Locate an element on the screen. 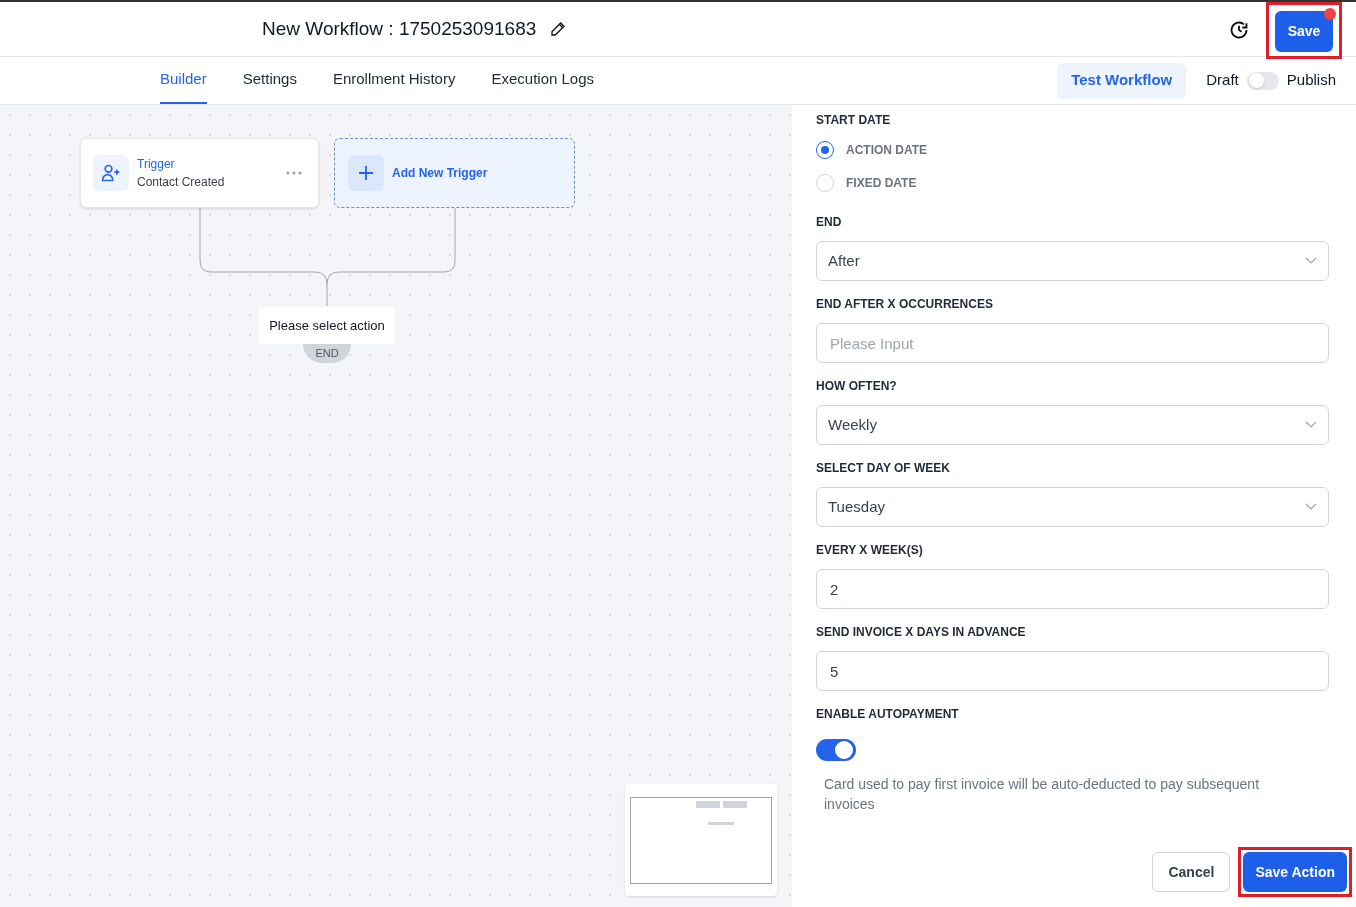 This screenshot has width=1356, height=907. trigger-title: Trigger is located at coordinates (156, 164).